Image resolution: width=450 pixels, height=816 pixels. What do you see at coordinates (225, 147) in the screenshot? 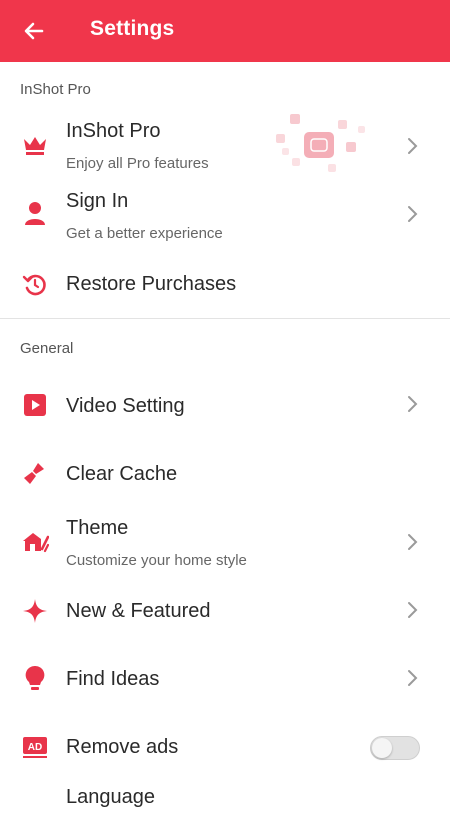
I see `inshot-pro-item: InShot Pro Enjoy all Pro features` at bounding box center [225, 147].